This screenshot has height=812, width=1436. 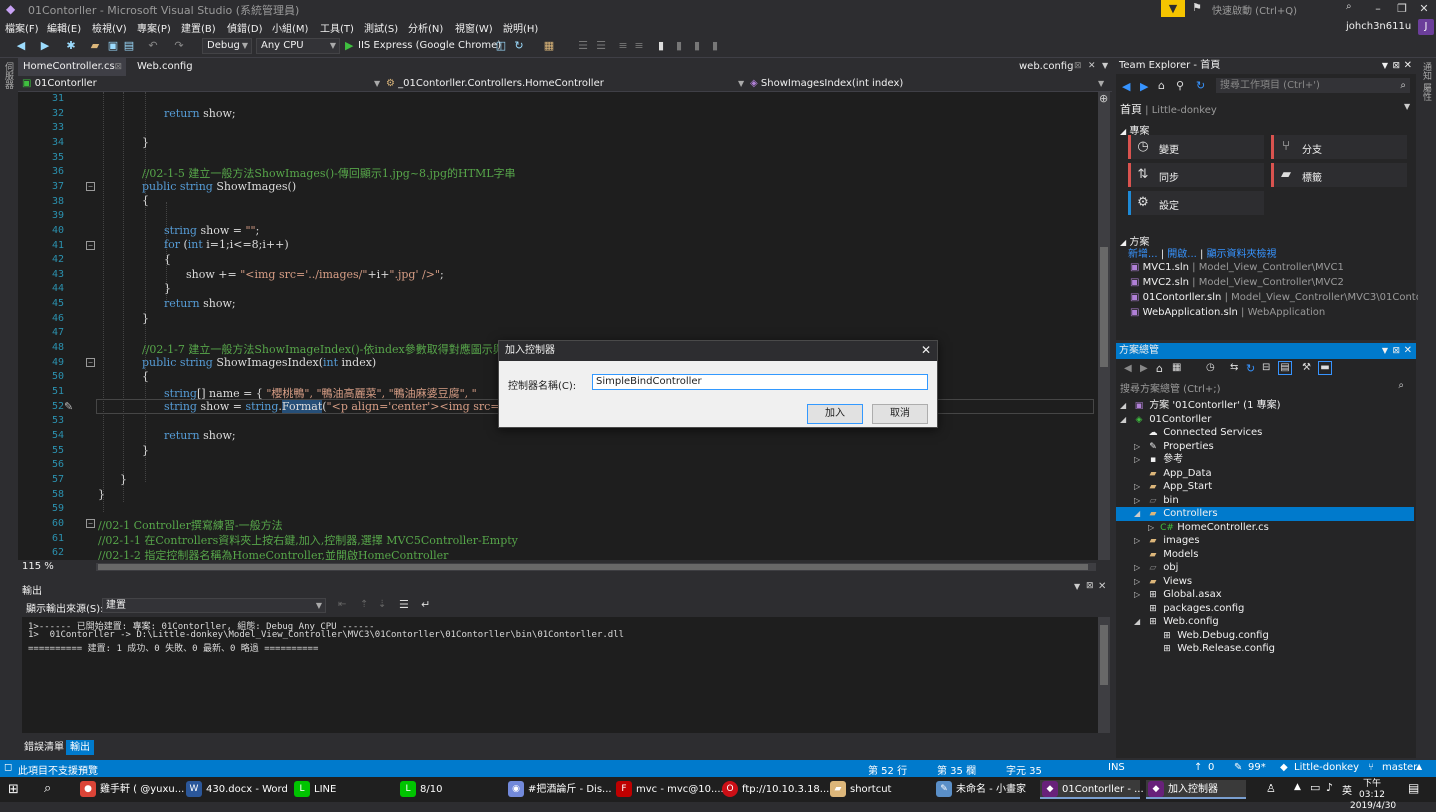 I want to click on minimize-button: –, so click(x=1378, y=8).